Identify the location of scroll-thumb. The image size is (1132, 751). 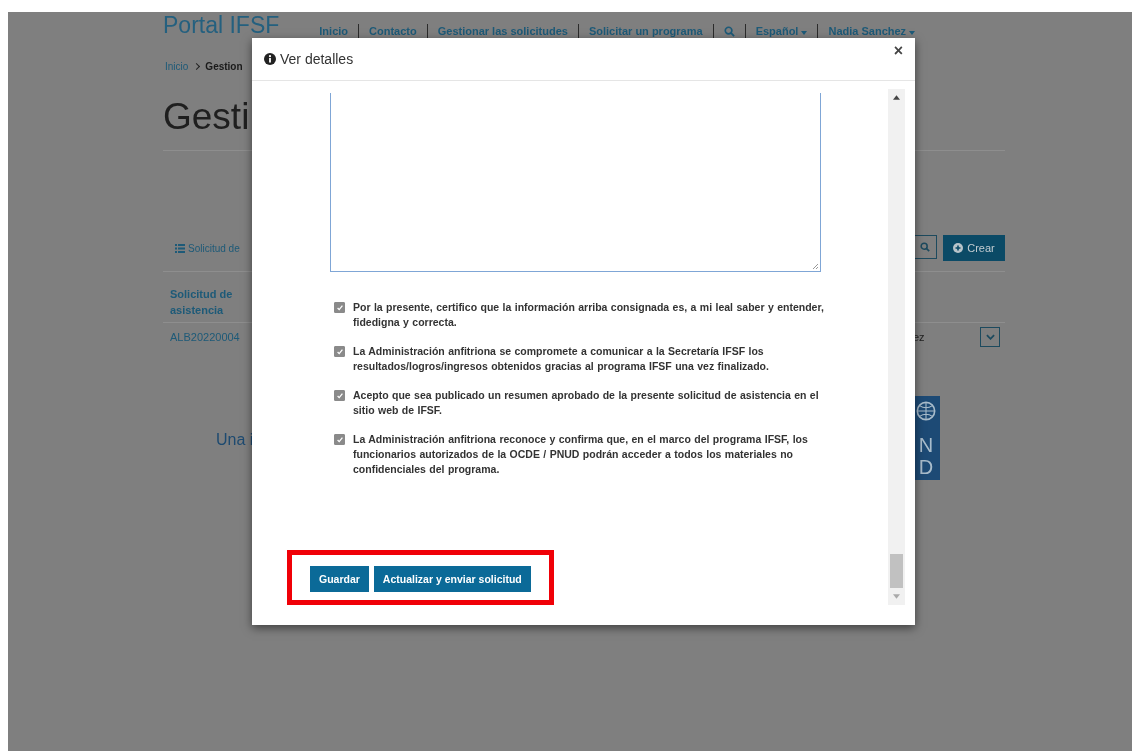
(896, 571).